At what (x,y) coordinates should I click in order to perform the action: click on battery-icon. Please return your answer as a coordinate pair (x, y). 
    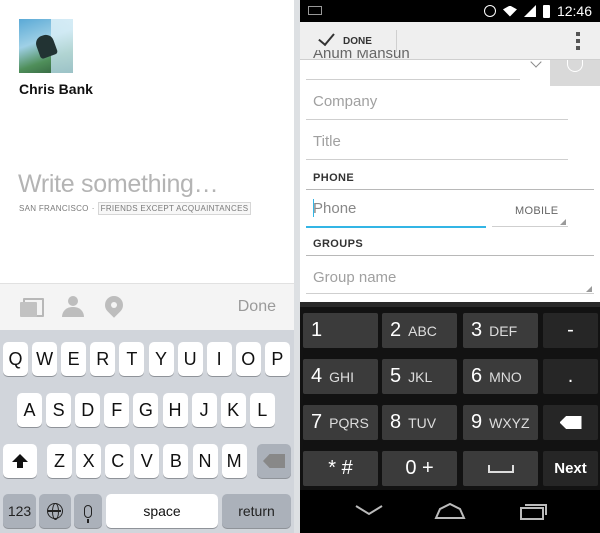
    Looking at the image, I should click on (546, 11).